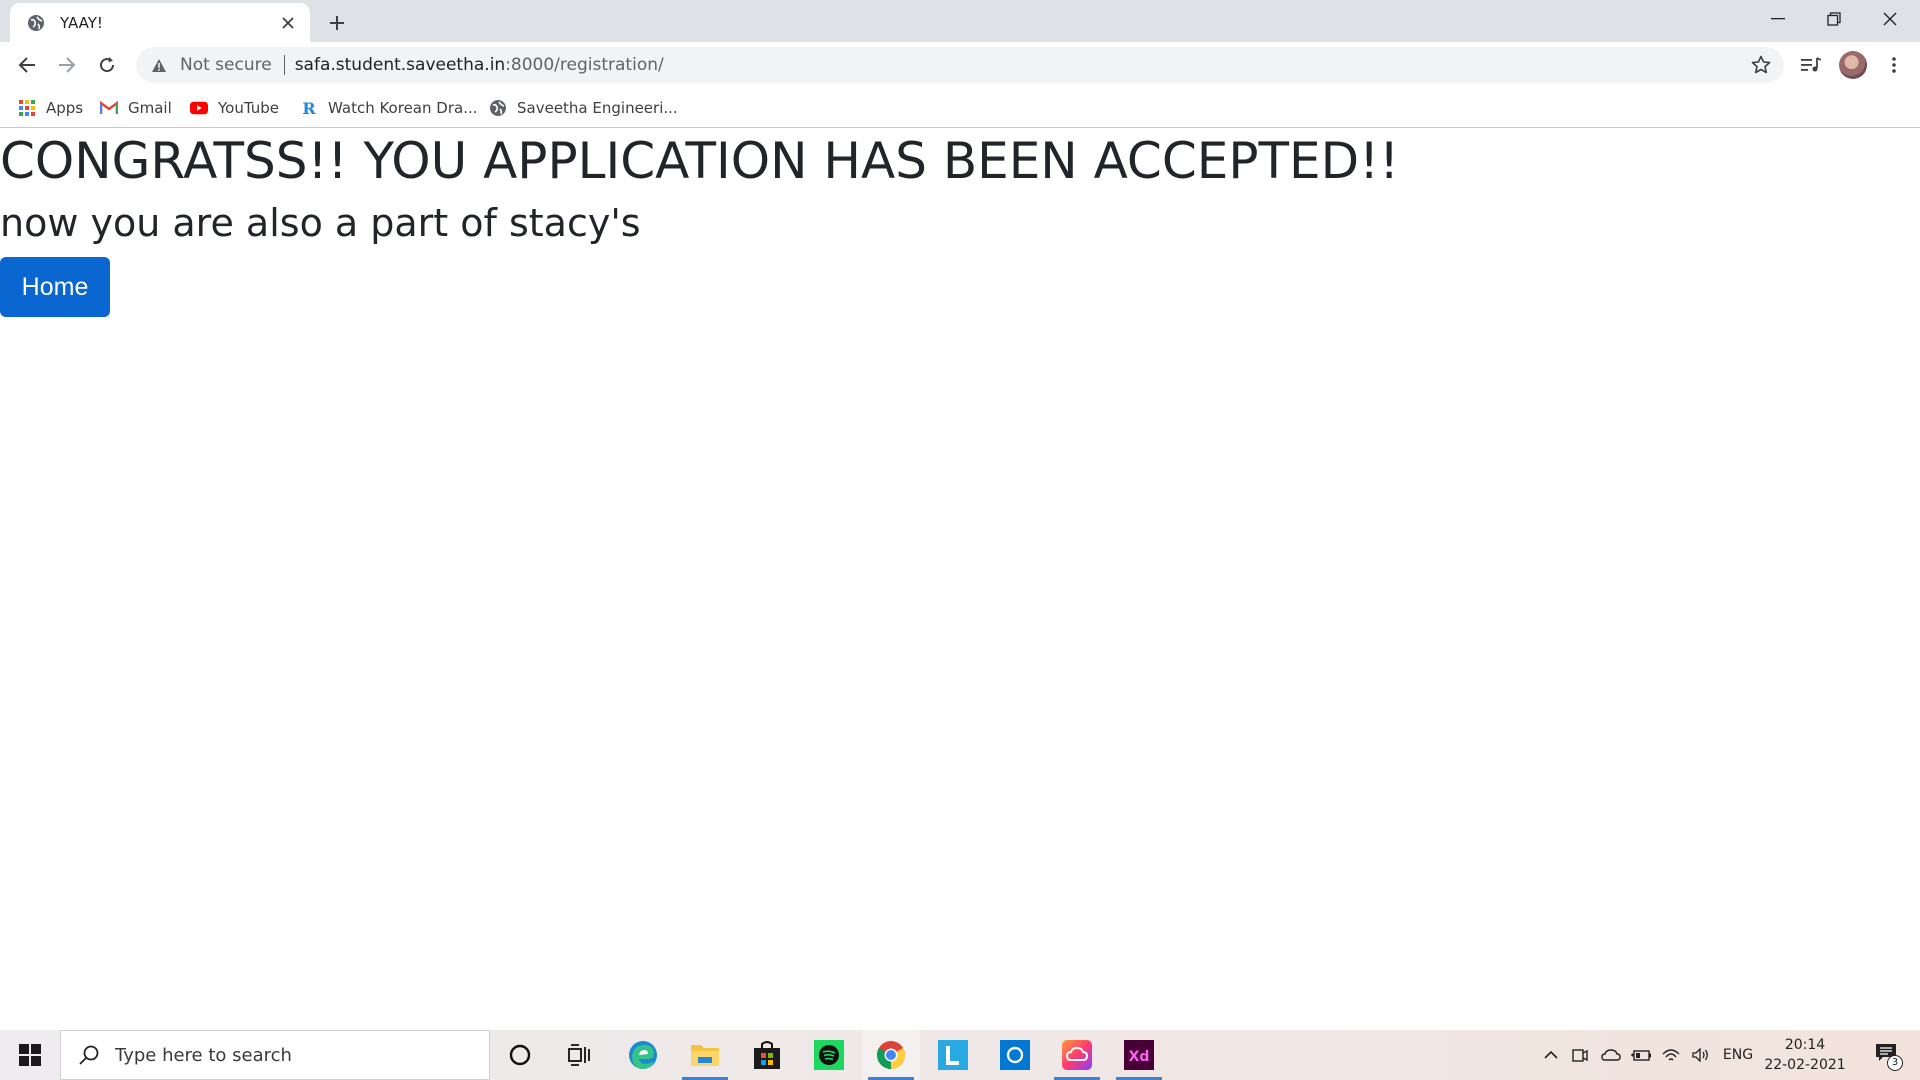 This screenshot has width=1920, height=1080. I want to click on tab-title: YAAY!, so click(81, 22).